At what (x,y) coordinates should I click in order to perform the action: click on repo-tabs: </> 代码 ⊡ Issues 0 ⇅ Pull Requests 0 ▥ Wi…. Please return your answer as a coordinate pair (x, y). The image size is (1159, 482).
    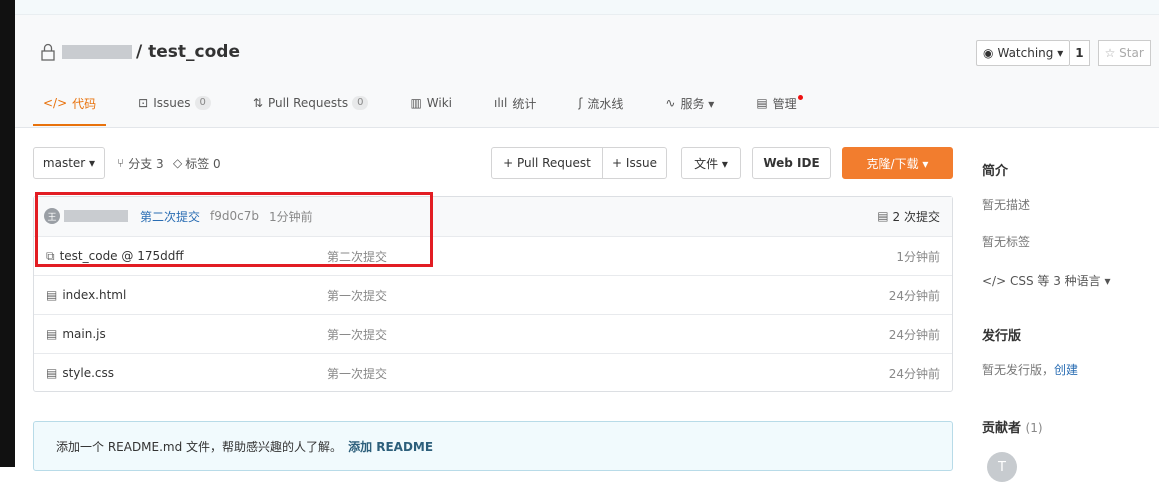
    Looking at the image, I should click on (596, 104).